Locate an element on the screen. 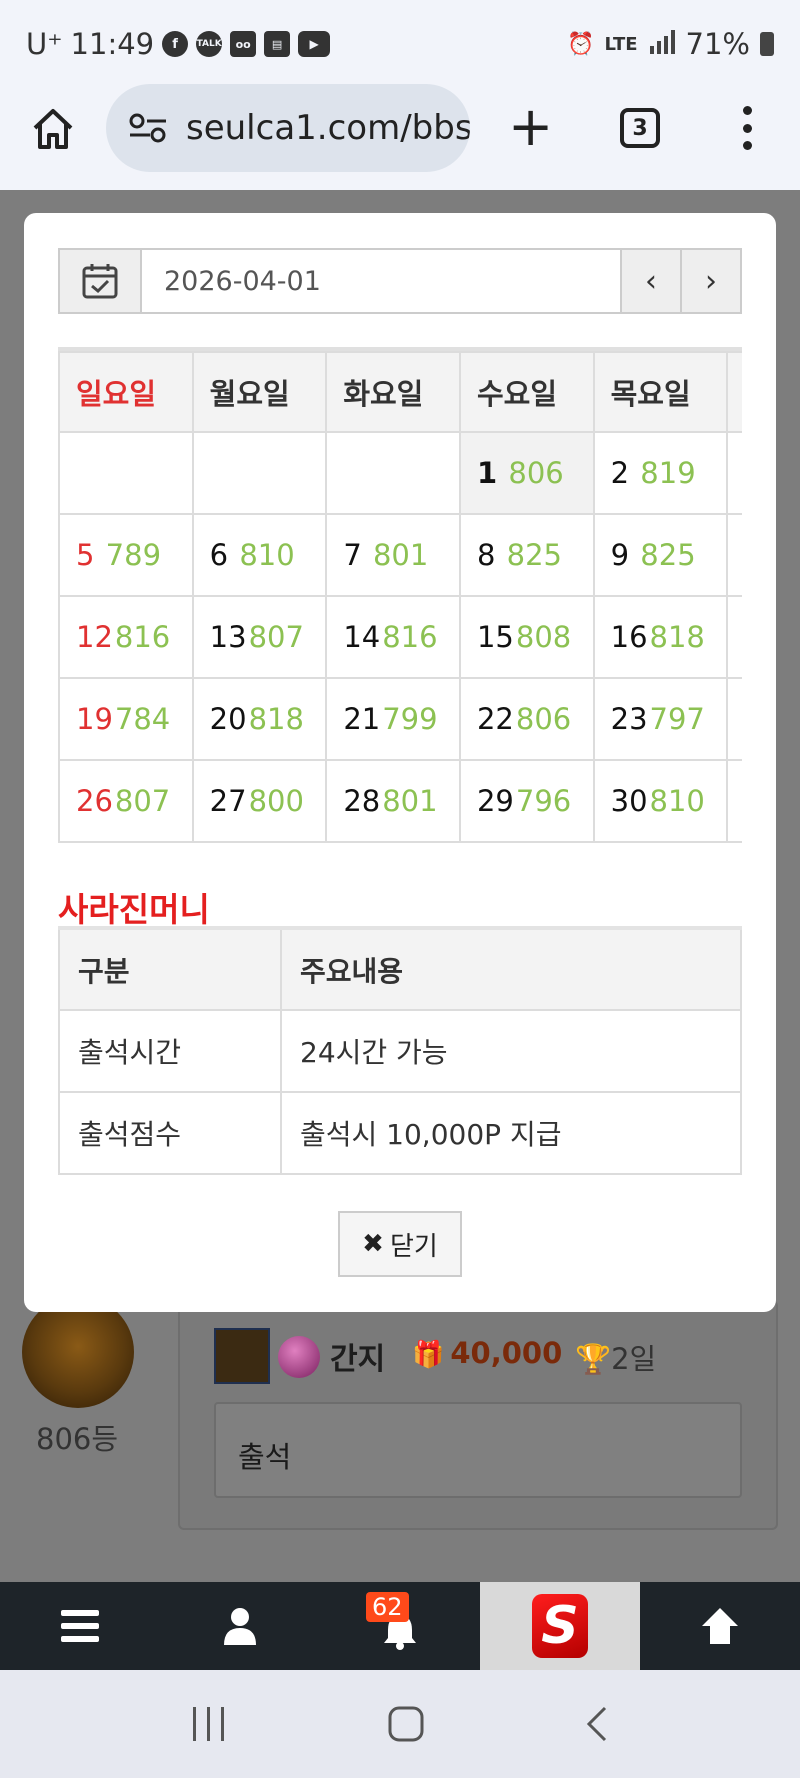 The image size is (800, 1778). calendar-day: 21799 is located at coordinates (393, 719).